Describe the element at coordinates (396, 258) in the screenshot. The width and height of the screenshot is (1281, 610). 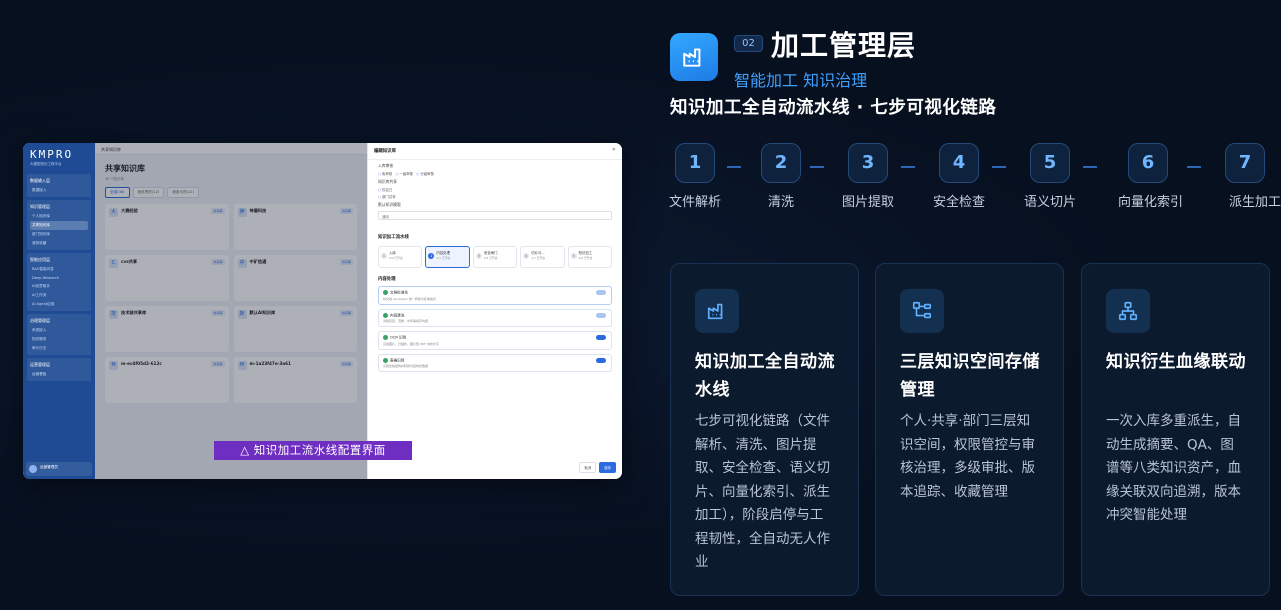
I see `drawer-step-sub: 0/0 已开启` at that location.